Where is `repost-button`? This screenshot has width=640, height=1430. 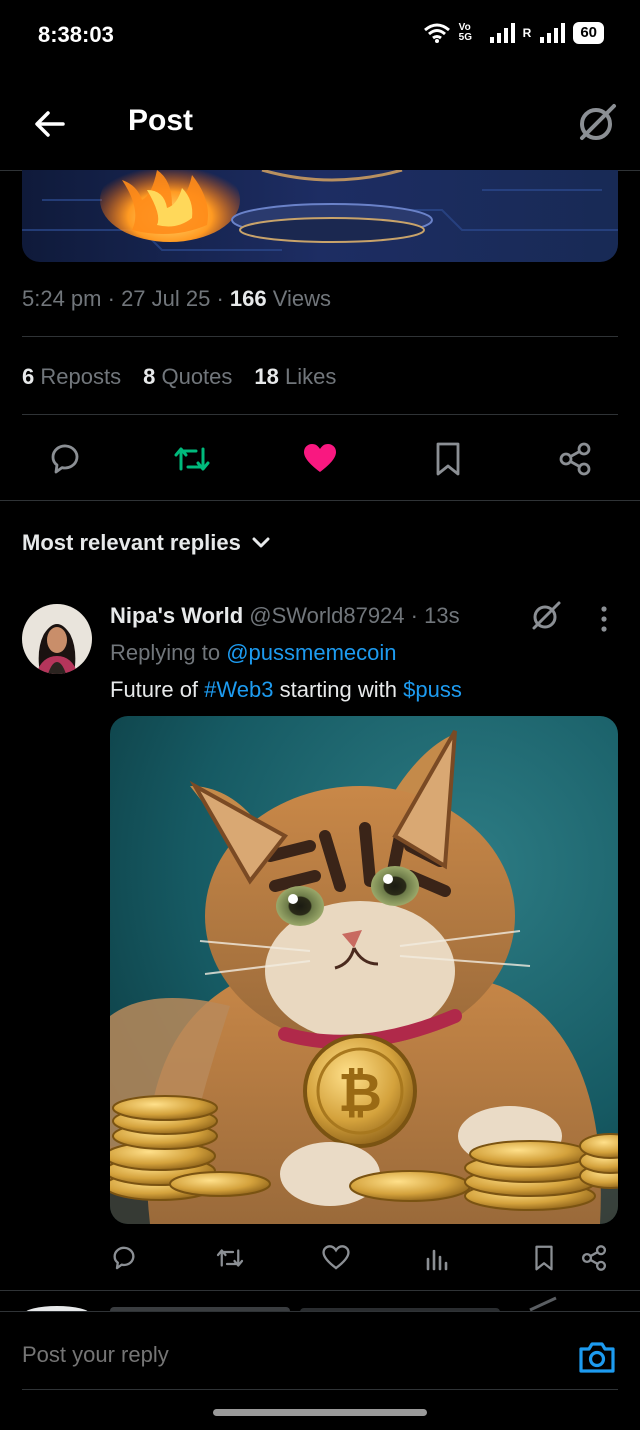 repost-button is located at coordinates (192, 459).